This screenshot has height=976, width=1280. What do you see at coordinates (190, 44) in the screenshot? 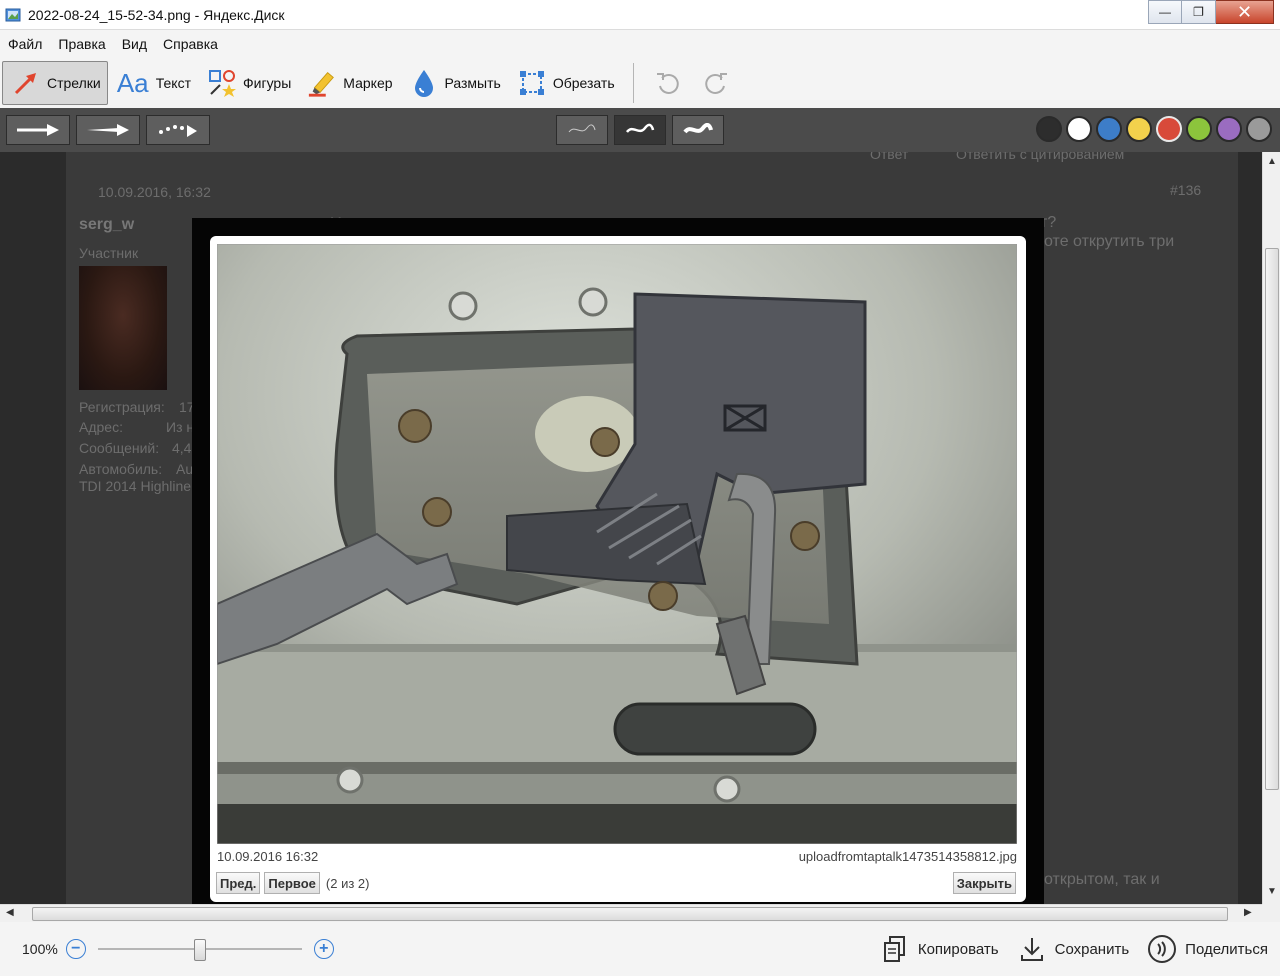
I see `menu-help: Справка` at bounding box center [190, 44].